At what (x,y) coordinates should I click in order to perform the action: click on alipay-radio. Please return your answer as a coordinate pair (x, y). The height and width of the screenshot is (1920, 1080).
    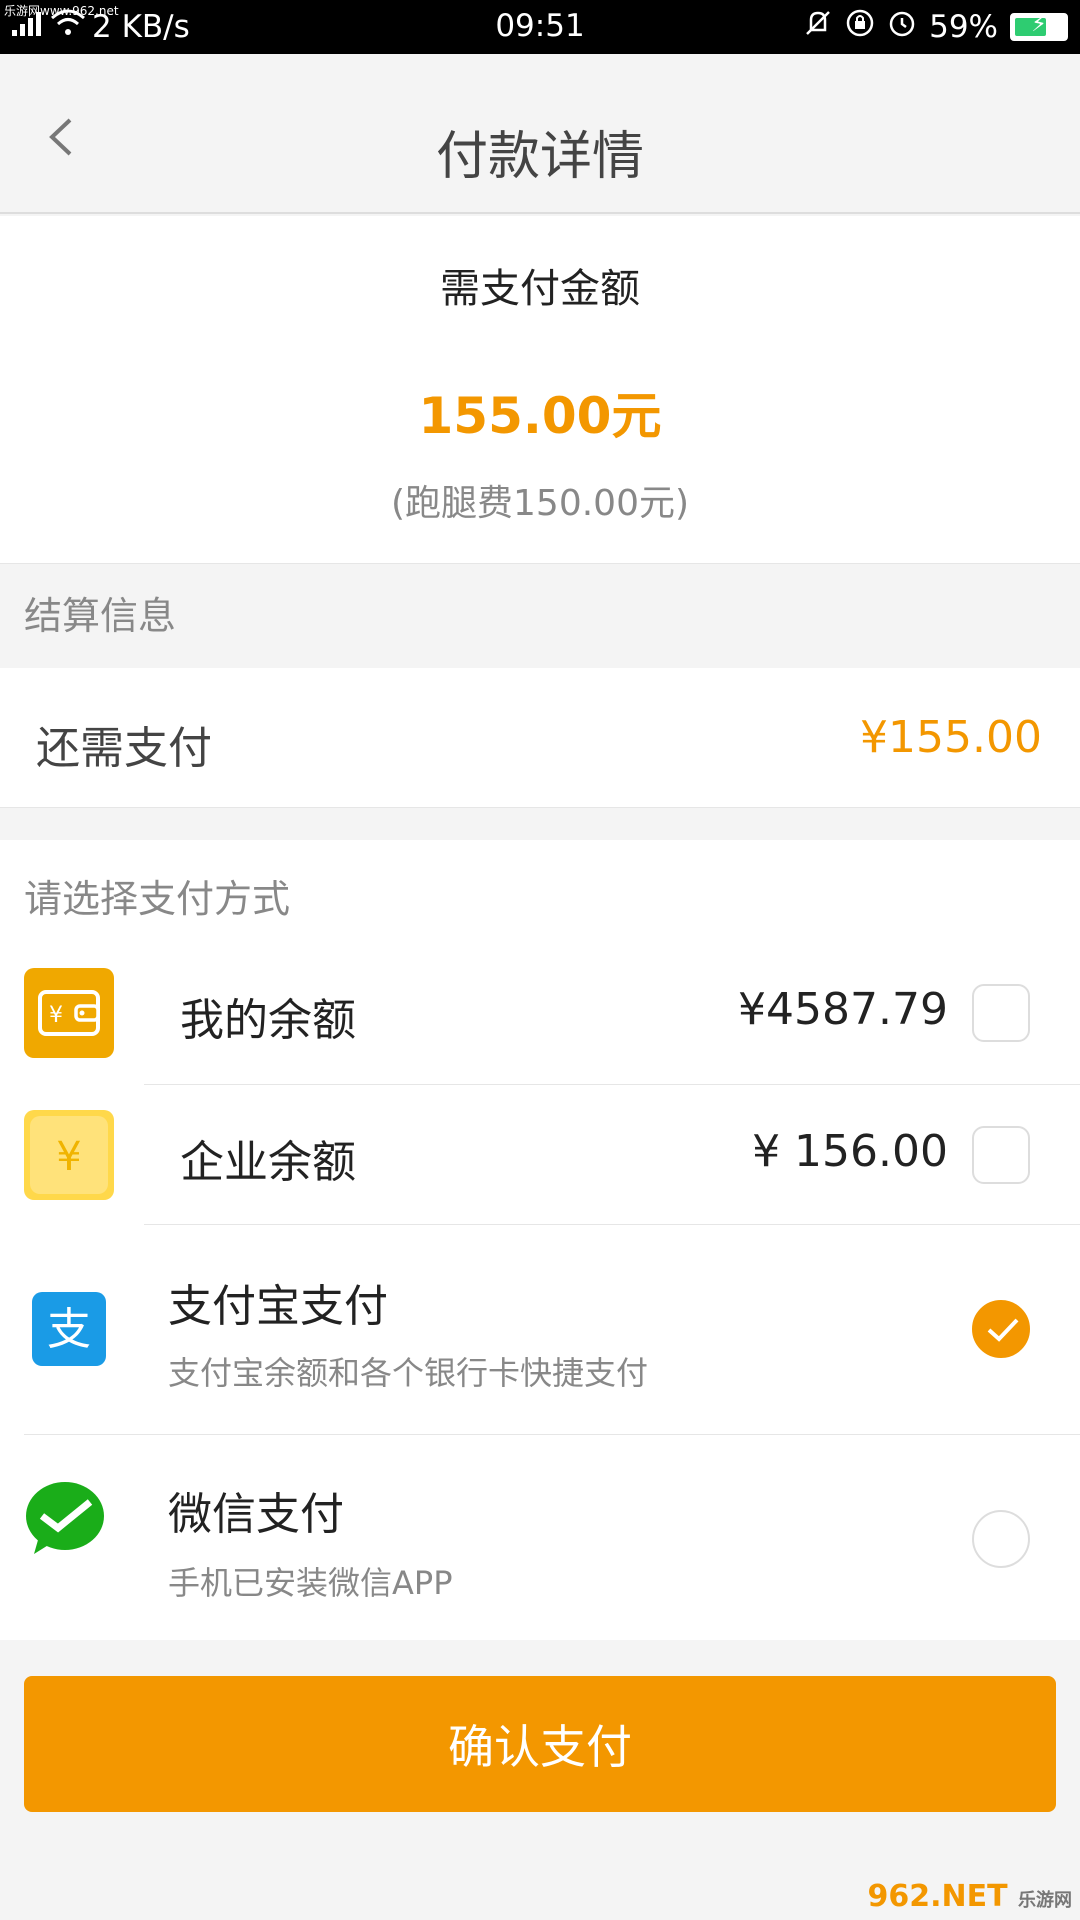
    Looking at the image, I should click on (1001, 1329).